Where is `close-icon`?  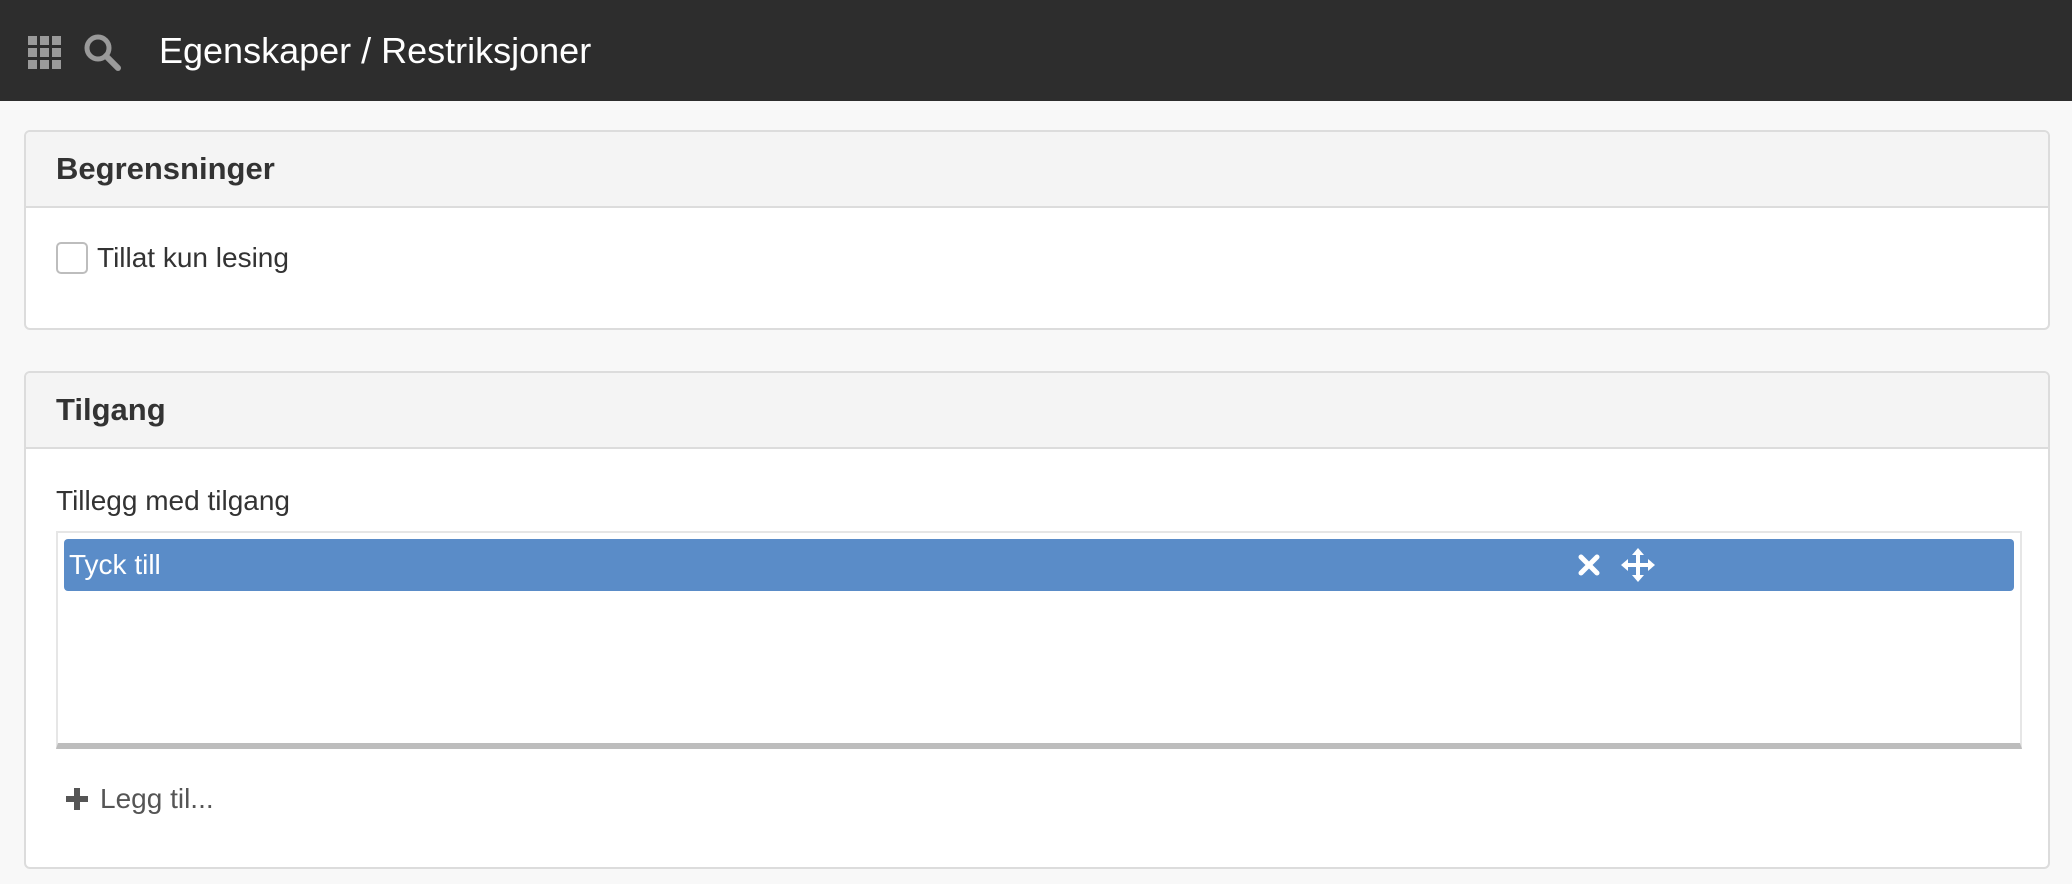 close-icon is located at coordinates (1589, 565).